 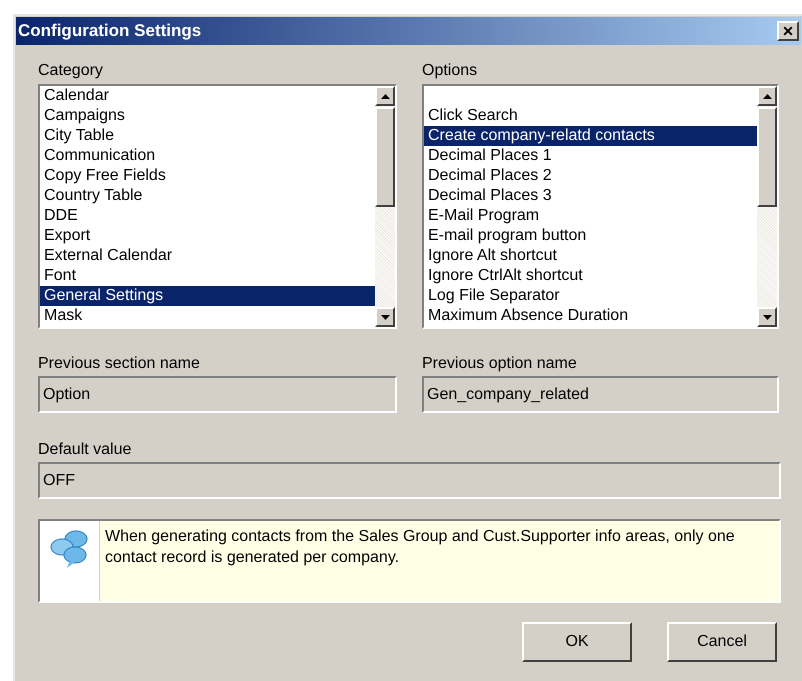 What do you see at coordinates (217, 394) in the screenshot?
I see `read-only-field: Option` at bounding box center [217, 394].